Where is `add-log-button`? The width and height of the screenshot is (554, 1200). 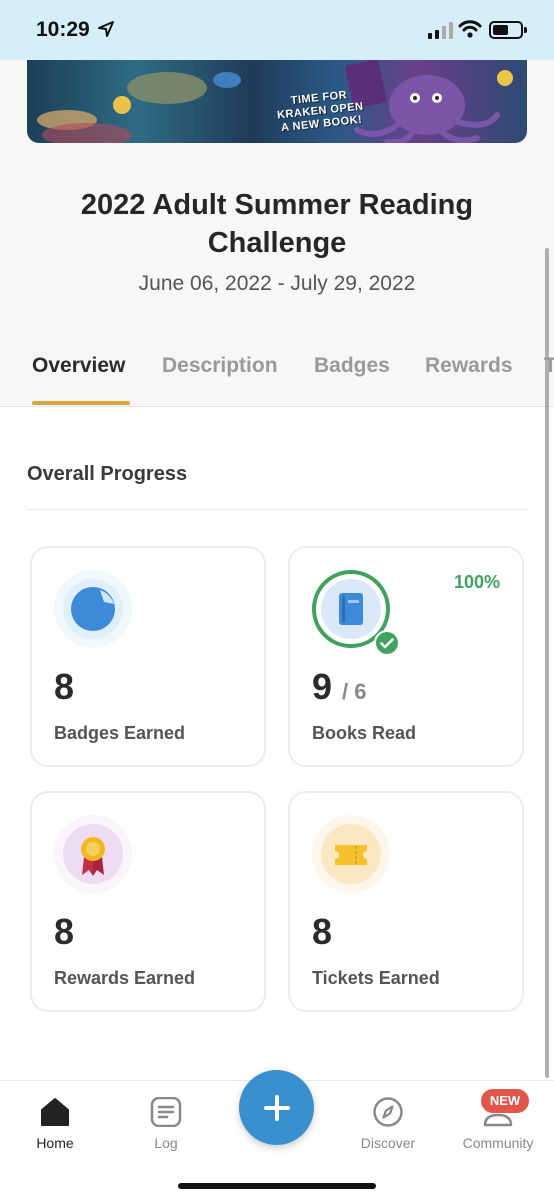
add-log-button is located at coordinates (276, 1107).